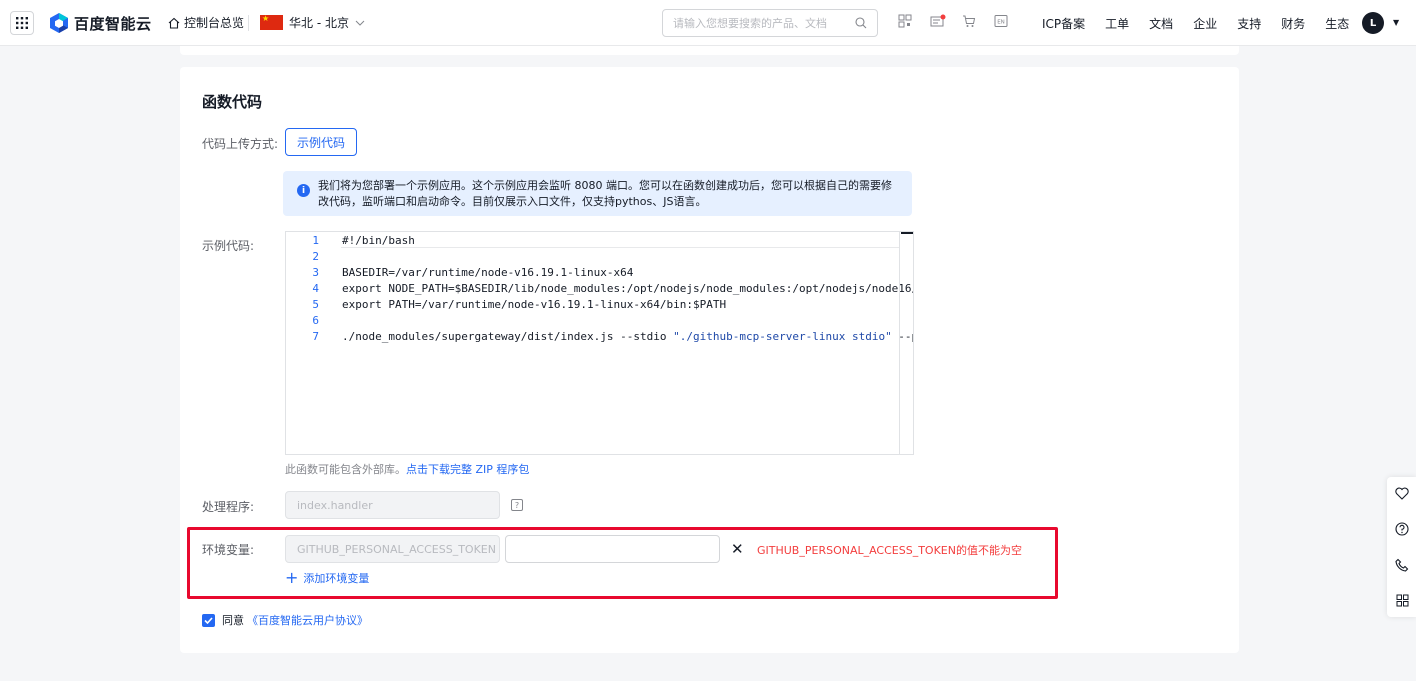 The image size is (1416, 681). I want to click on external-lib-hint: 此函数可能包含外部库。点击下载完整 ZIP 程序包, so click(407, 469).